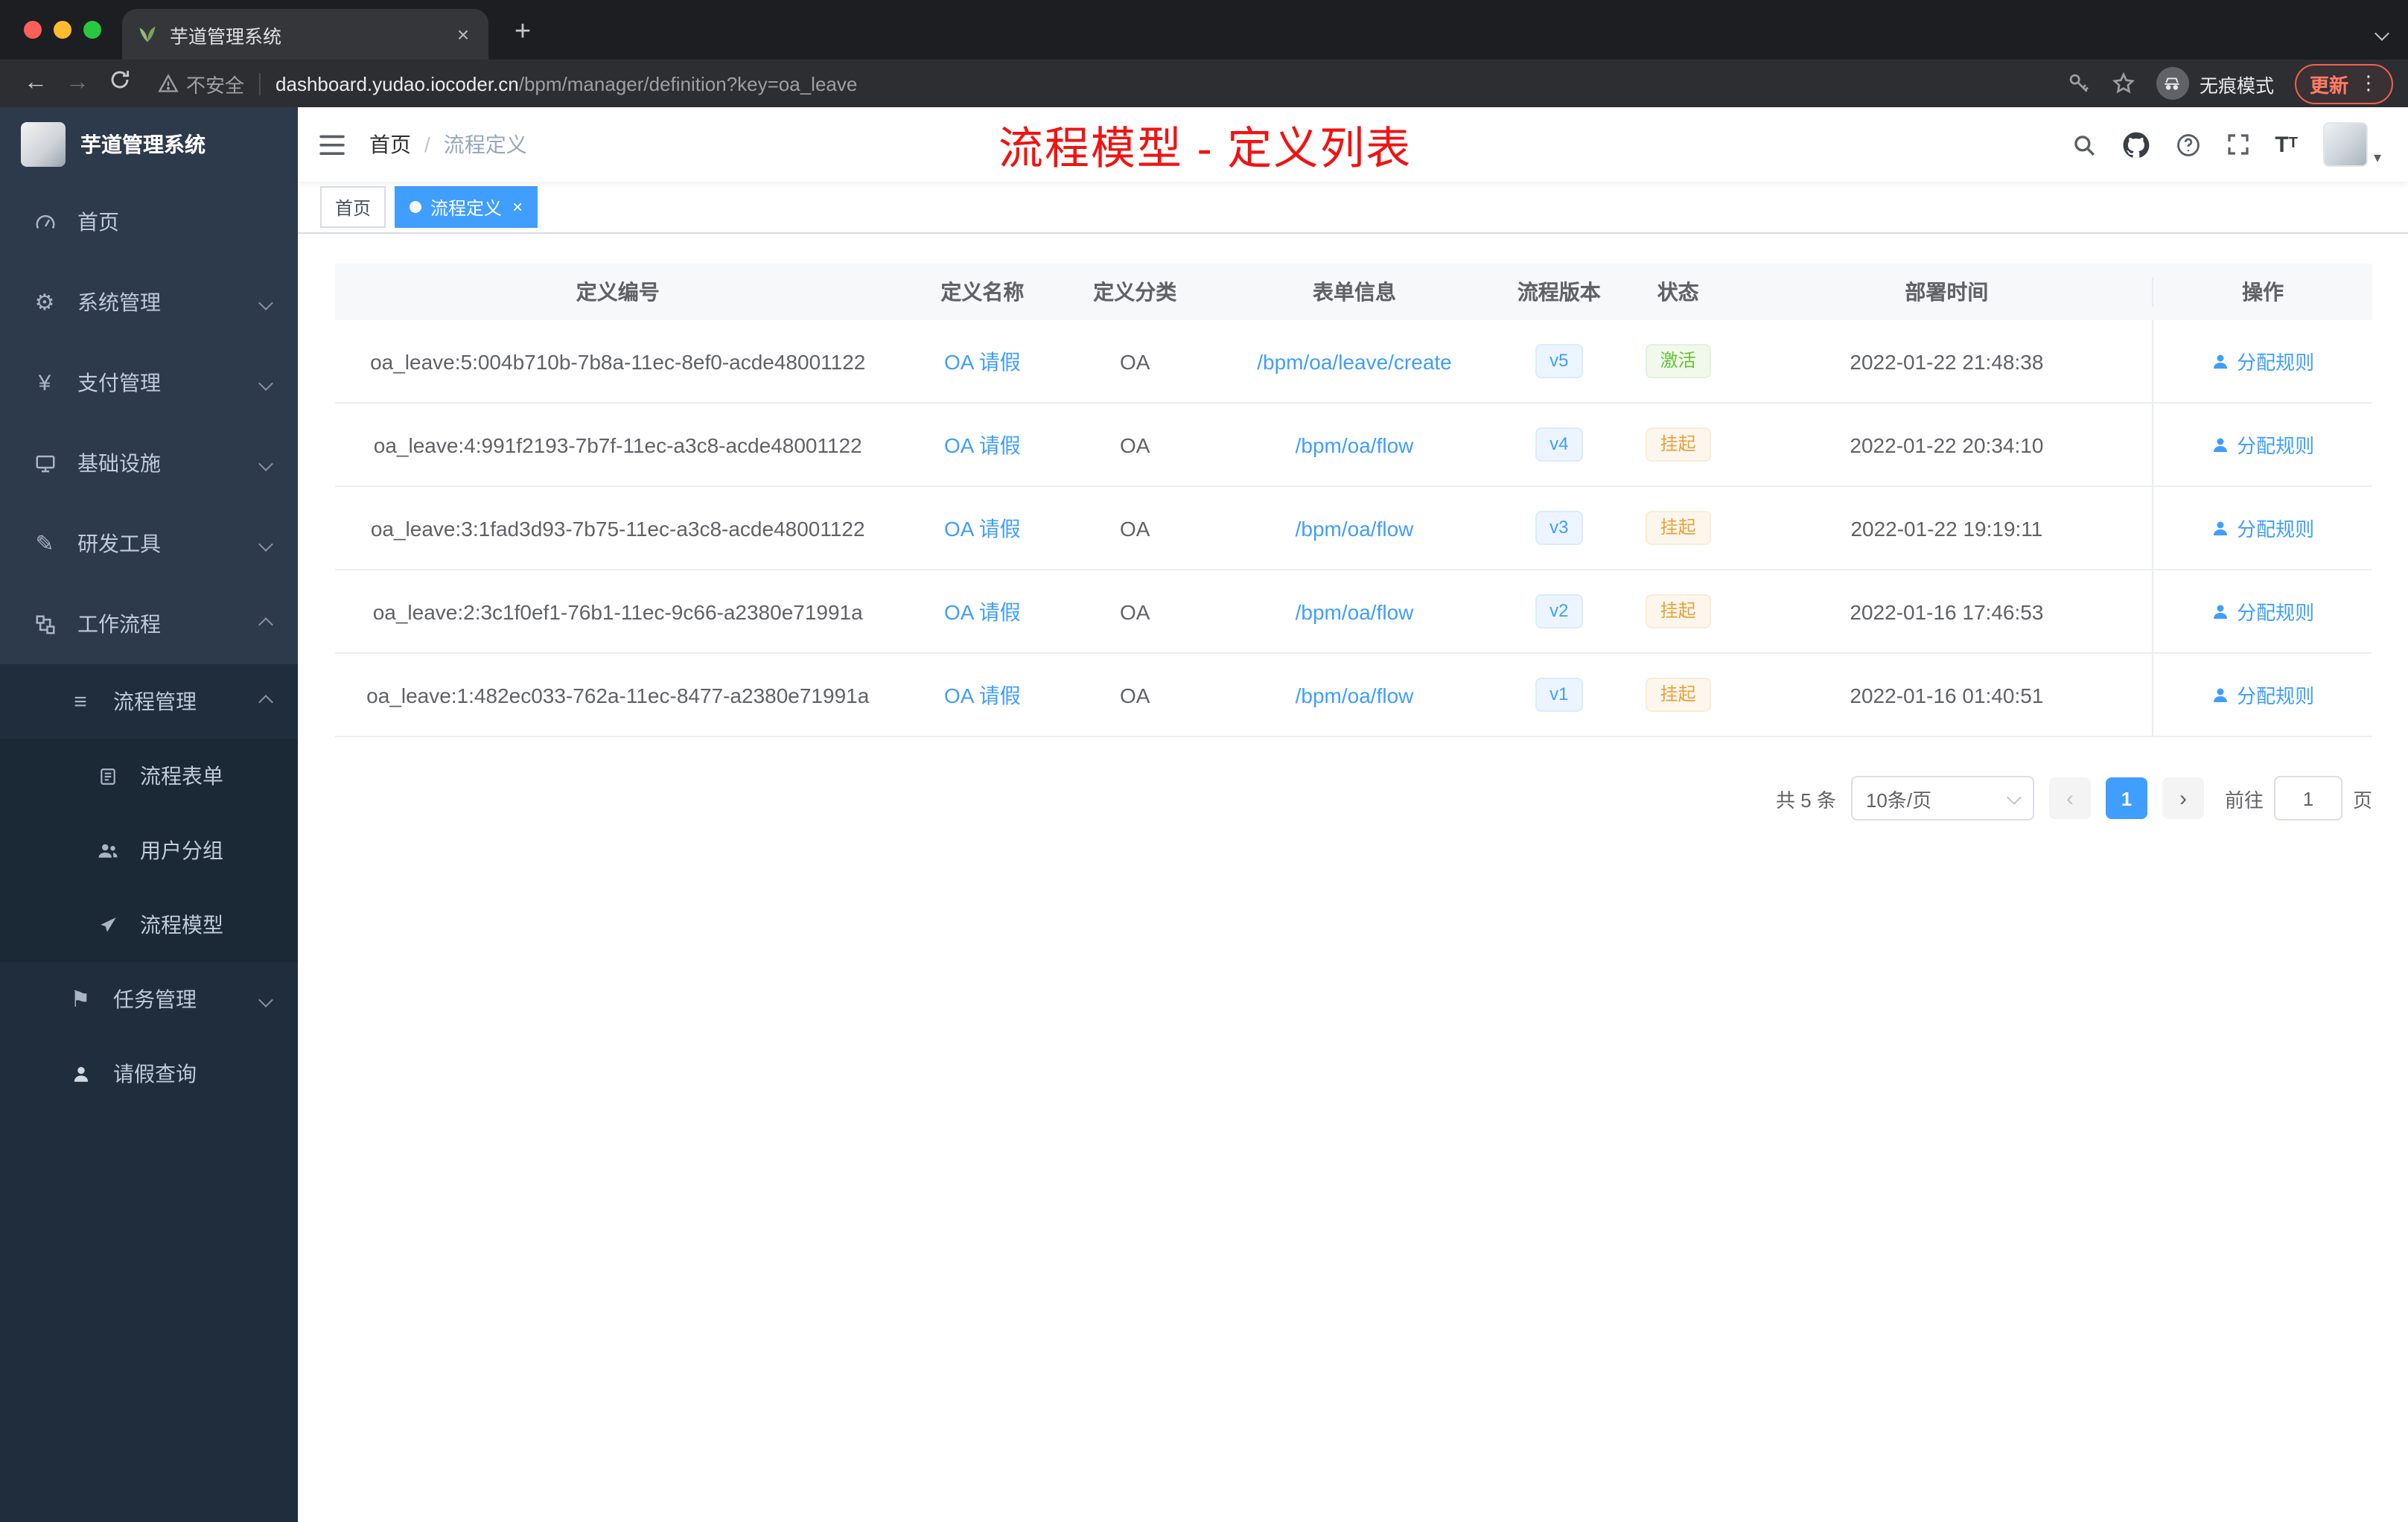 The image size is (2408, 1522). I want to click on breadcrumb-current: 流程定义, so click(485, 144).